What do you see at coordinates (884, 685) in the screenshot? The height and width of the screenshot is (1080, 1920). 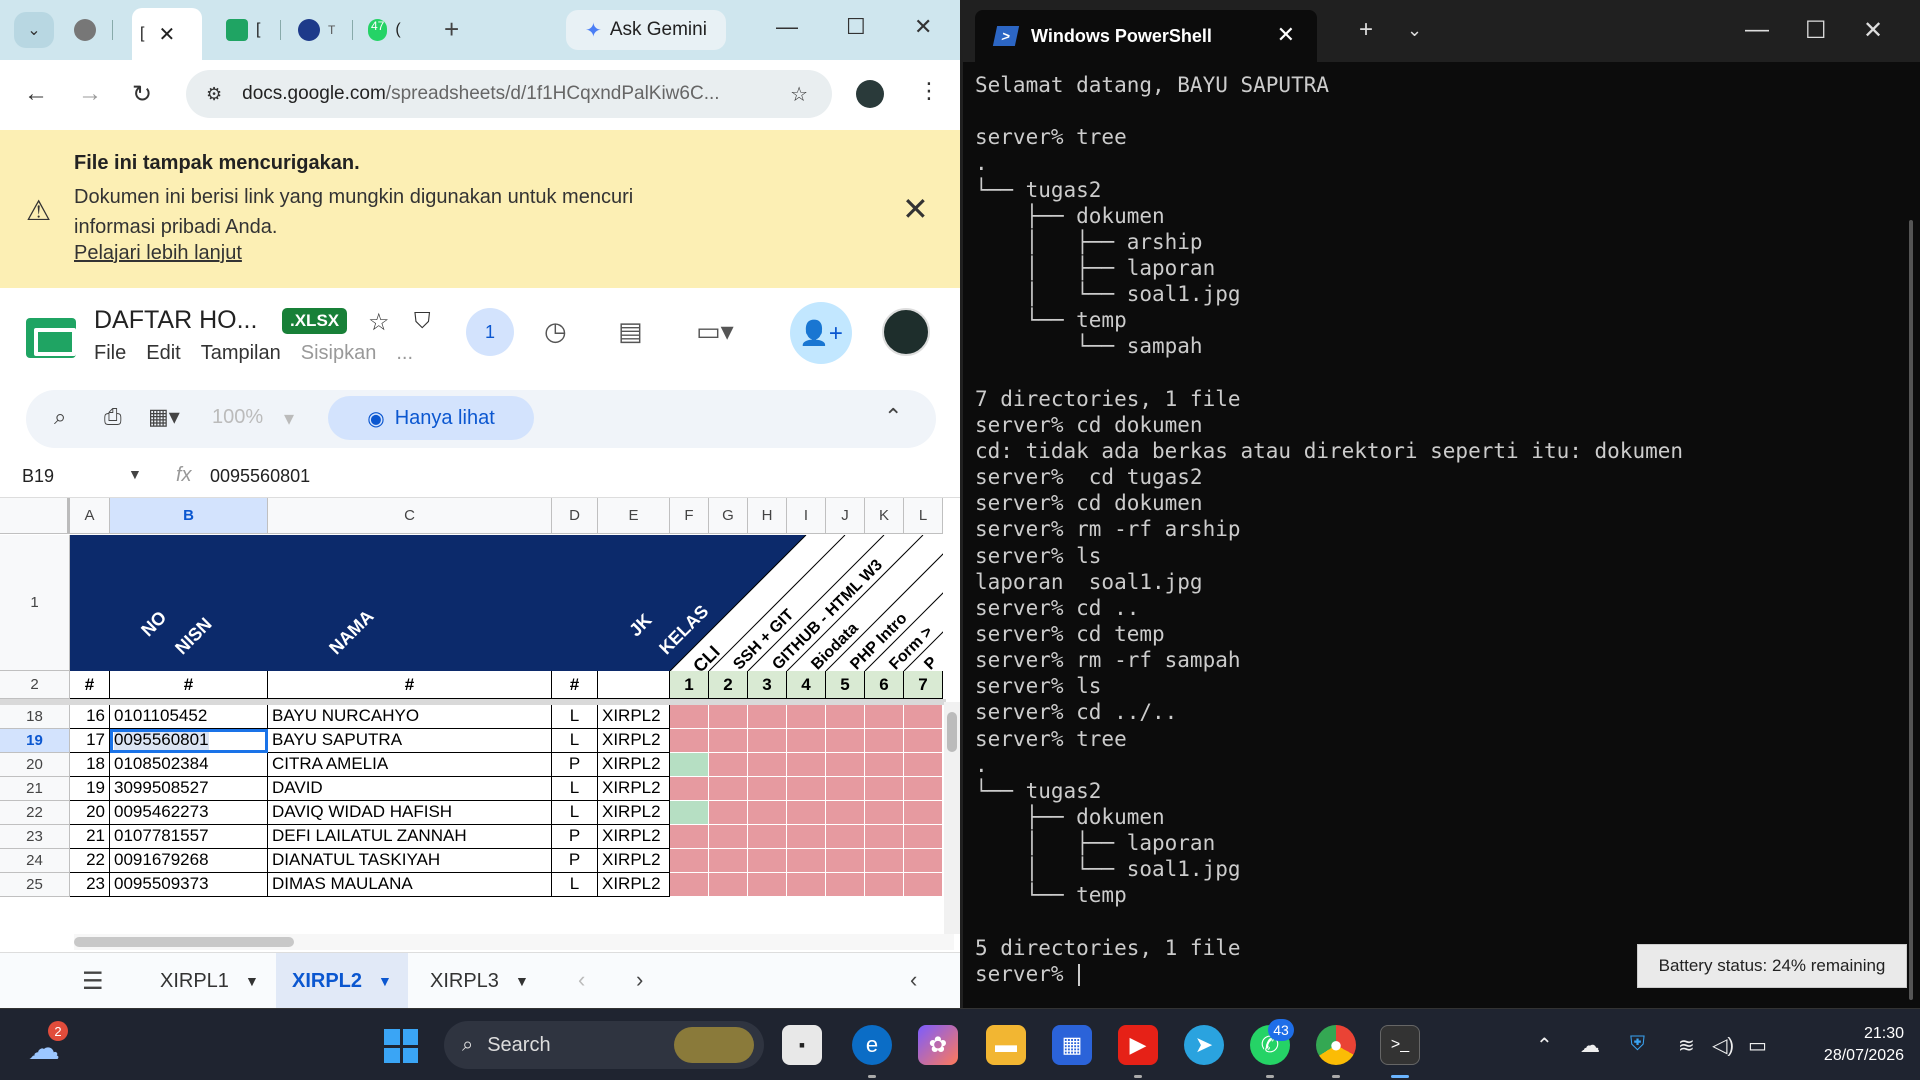 I see `task-number-cell: 6` at bounding box center [884, 685].